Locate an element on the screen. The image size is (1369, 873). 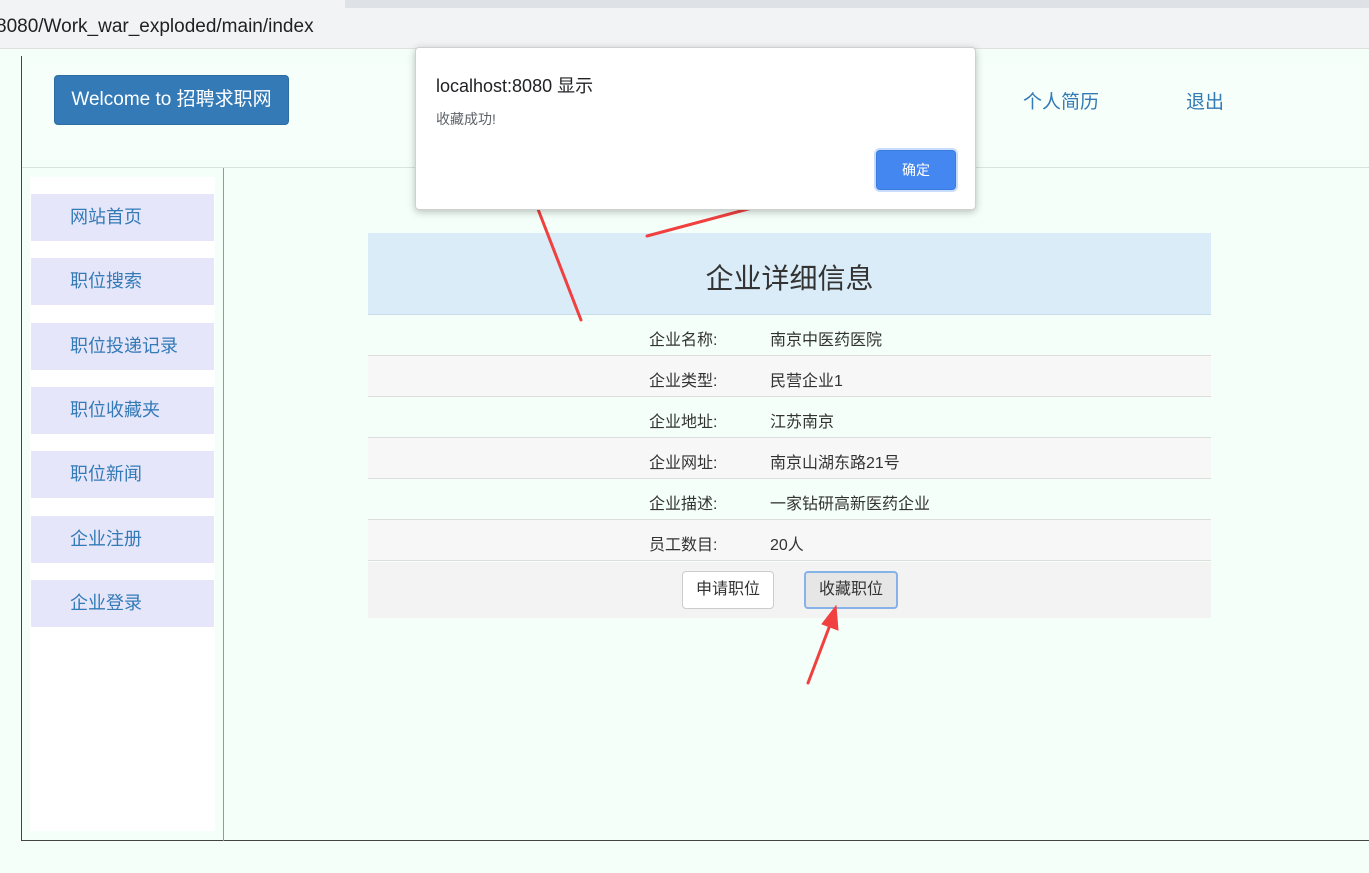
sidebar-divider is located at coordinates (223, 504).